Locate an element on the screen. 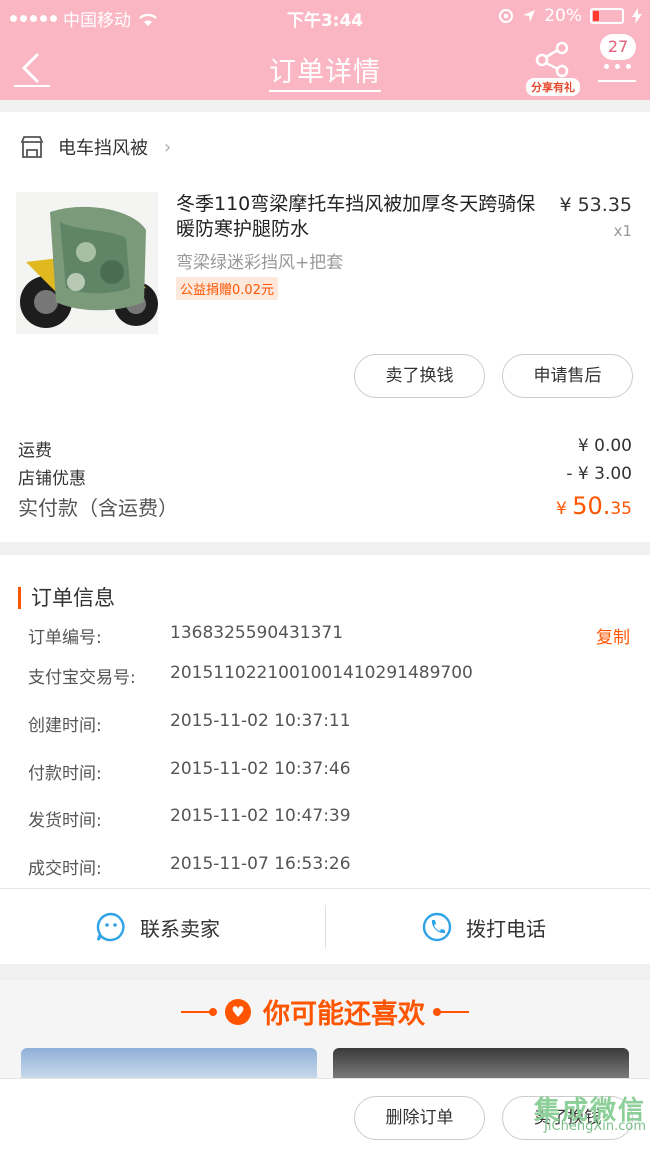 The image size is (650, 1155). share-button: 分享有礼 is located at coordinates (553, 68).